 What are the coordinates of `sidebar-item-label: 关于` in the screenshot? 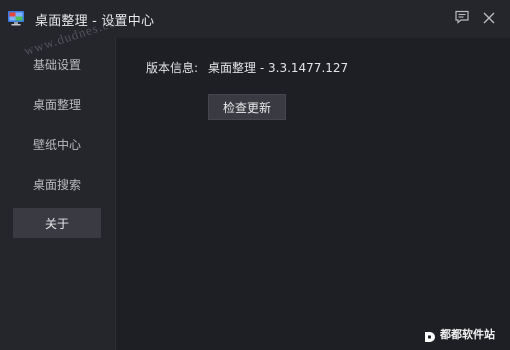 It's located at (56, 223).